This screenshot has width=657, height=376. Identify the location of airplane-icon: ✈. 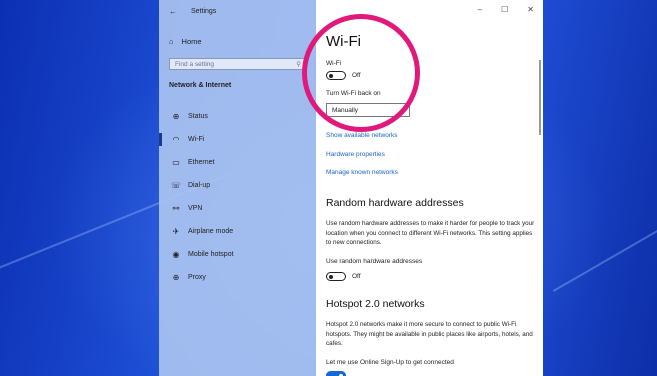
(176, 231).